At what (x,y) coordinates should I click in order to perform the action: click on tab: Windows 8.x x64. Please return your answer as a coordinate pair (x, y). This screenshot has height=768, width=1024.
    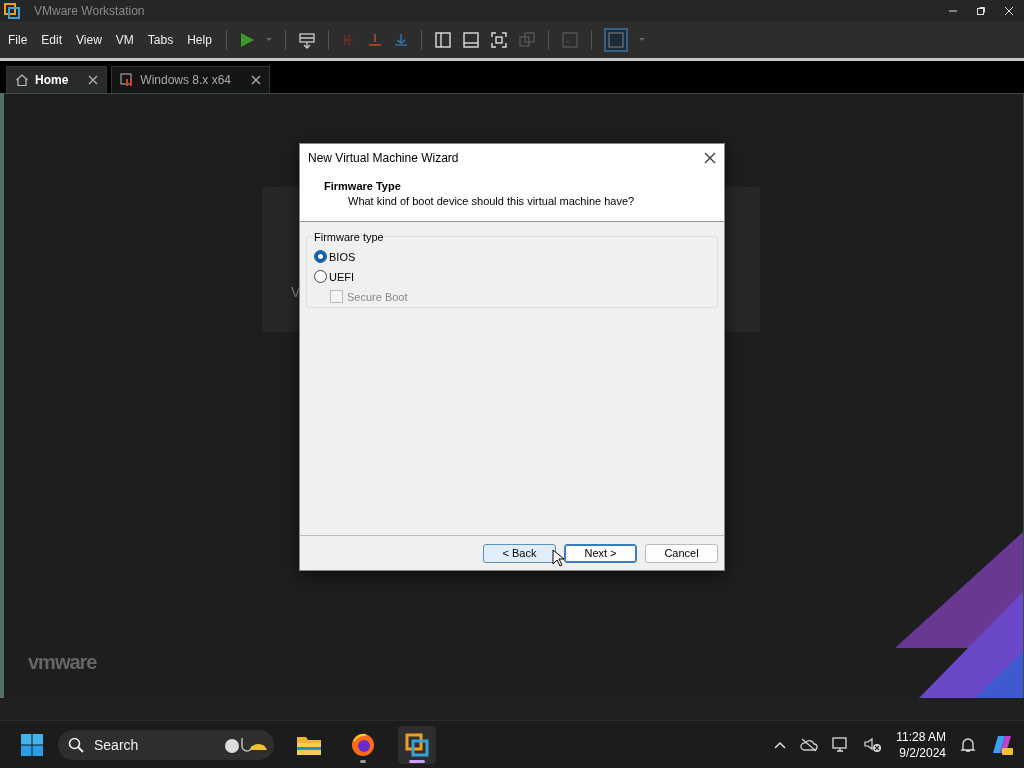
    Looking at the image, I should click on (191, 79).